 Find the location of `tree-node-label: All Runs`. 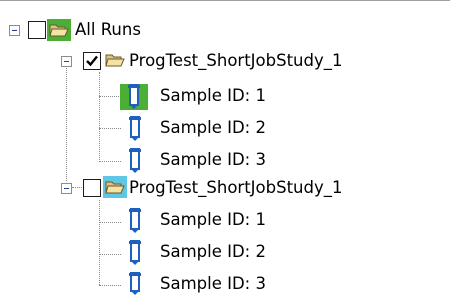

tree-node-label: All Runs is located at coordinates (108, 29).